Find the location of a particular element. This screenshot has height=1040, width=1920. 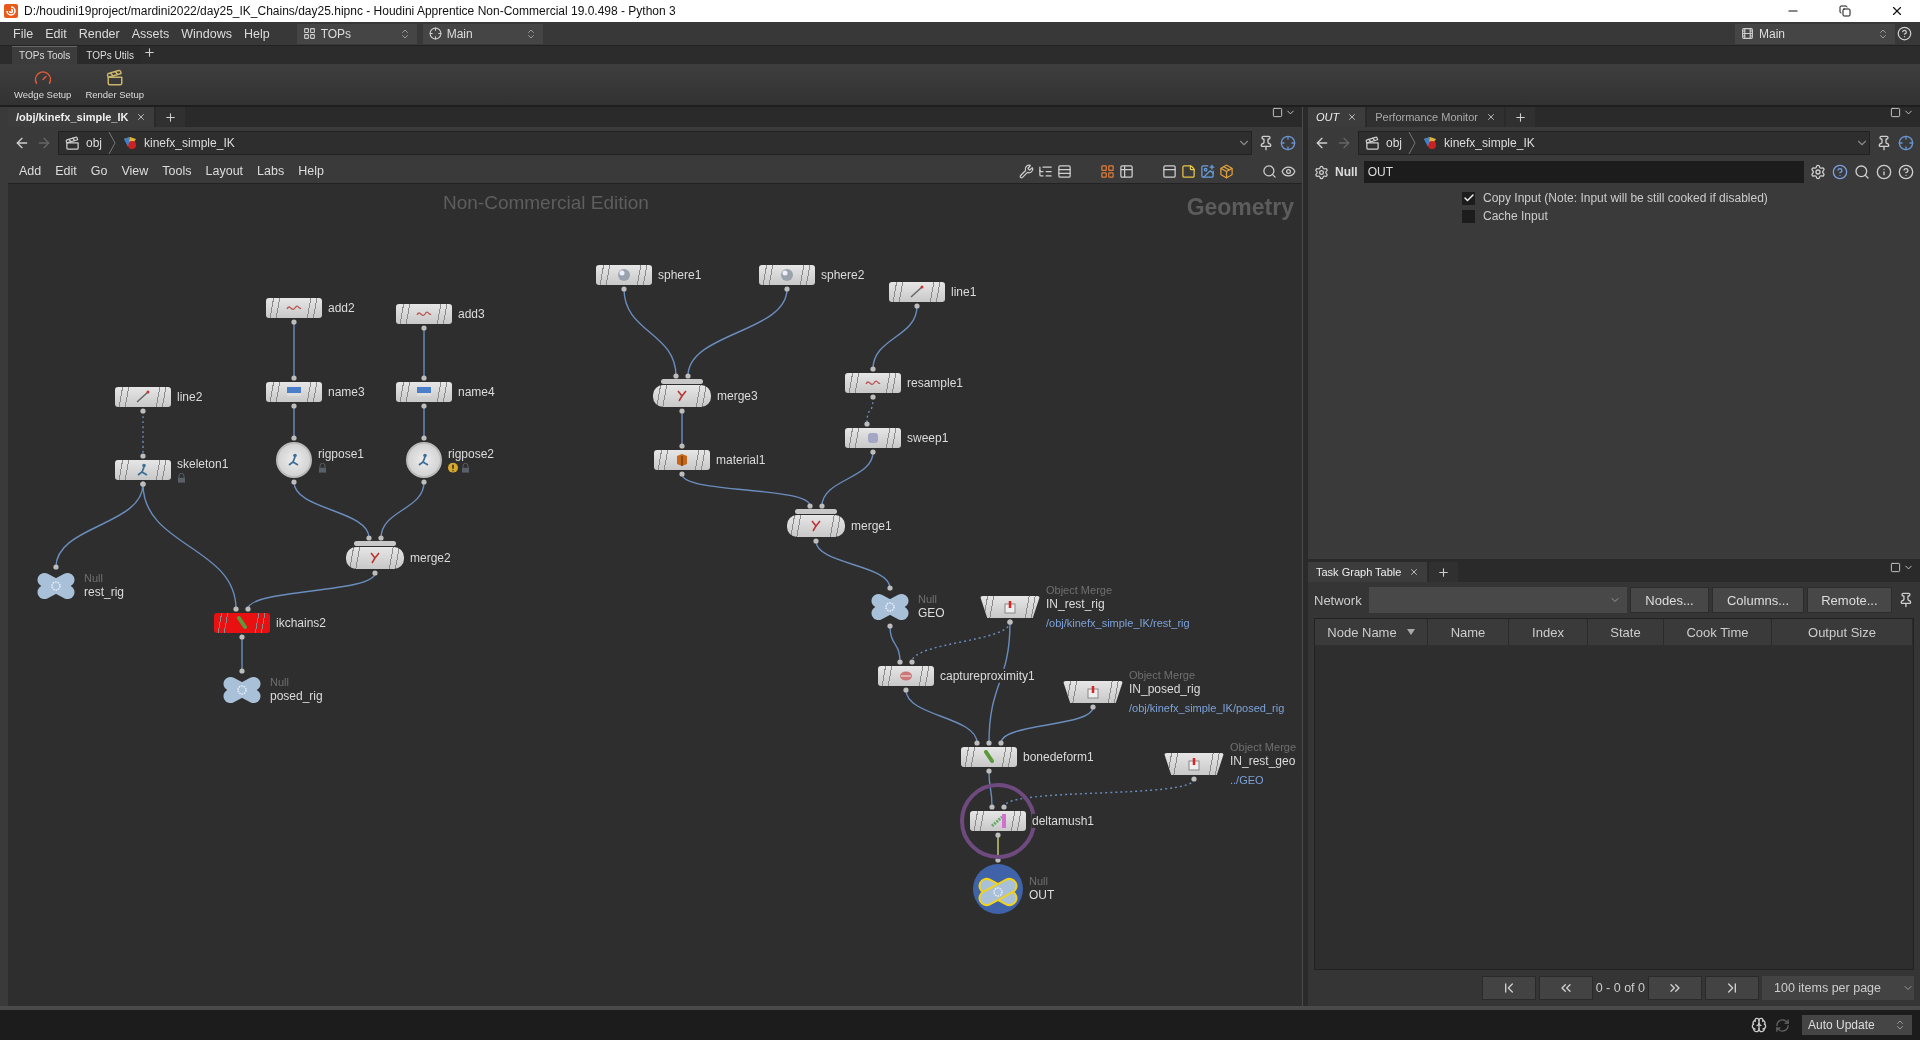

desktop-dropdown: Main is located at coordinates (1815, 33).